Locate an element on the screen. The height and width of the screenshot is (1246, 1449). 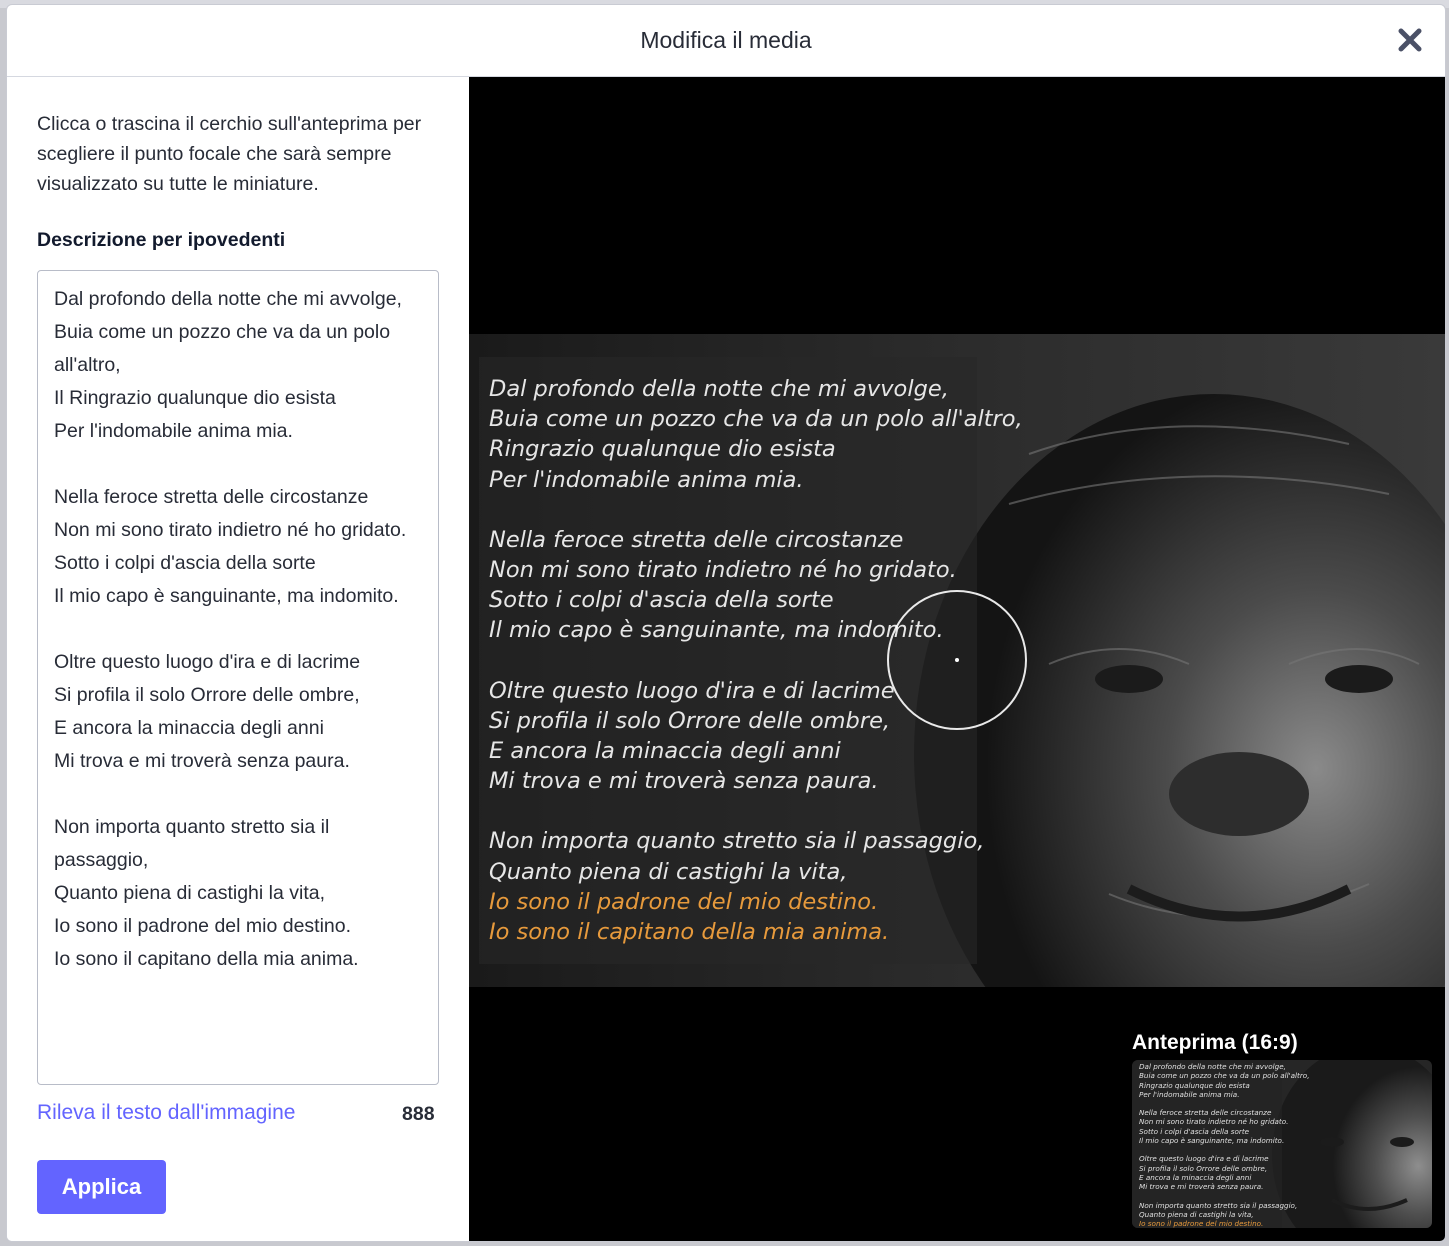
thumb-line: Il mio capo è sanguinante, ma indomito. is located at coordinates (1212, 1141).